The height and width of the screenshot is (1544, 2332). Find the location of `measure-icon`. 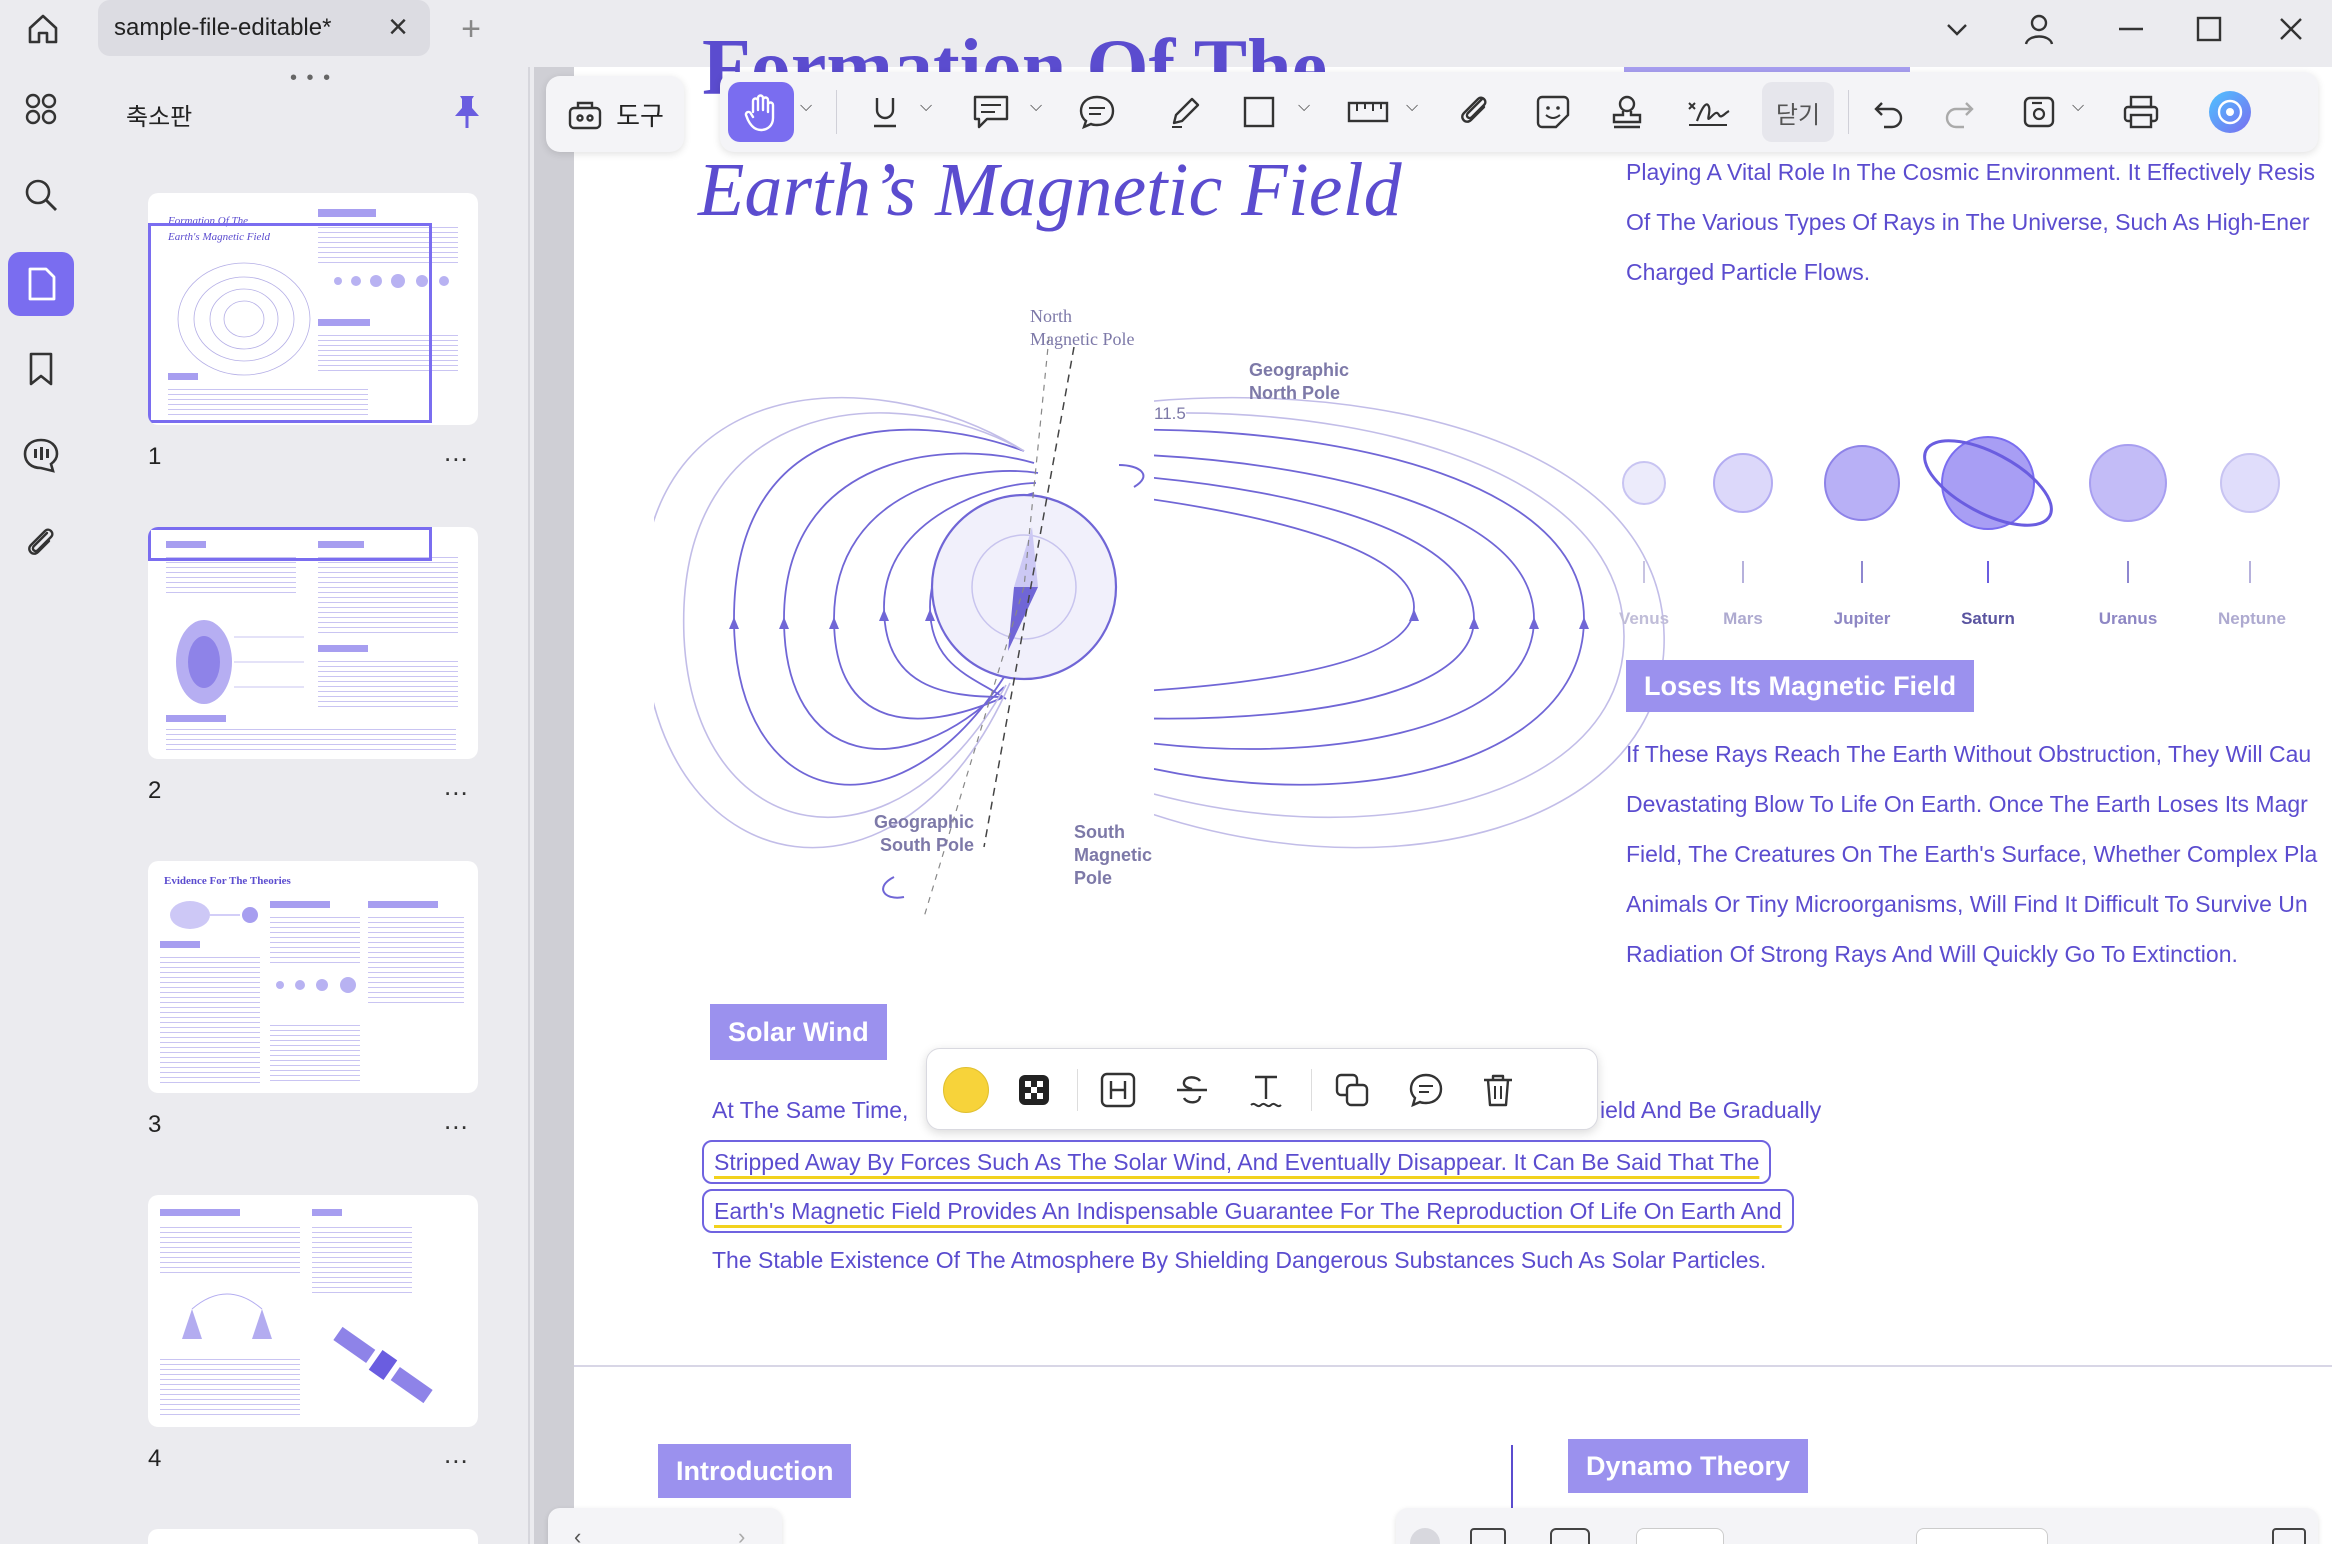

measure-icon is located at coordinates (1368, 112).